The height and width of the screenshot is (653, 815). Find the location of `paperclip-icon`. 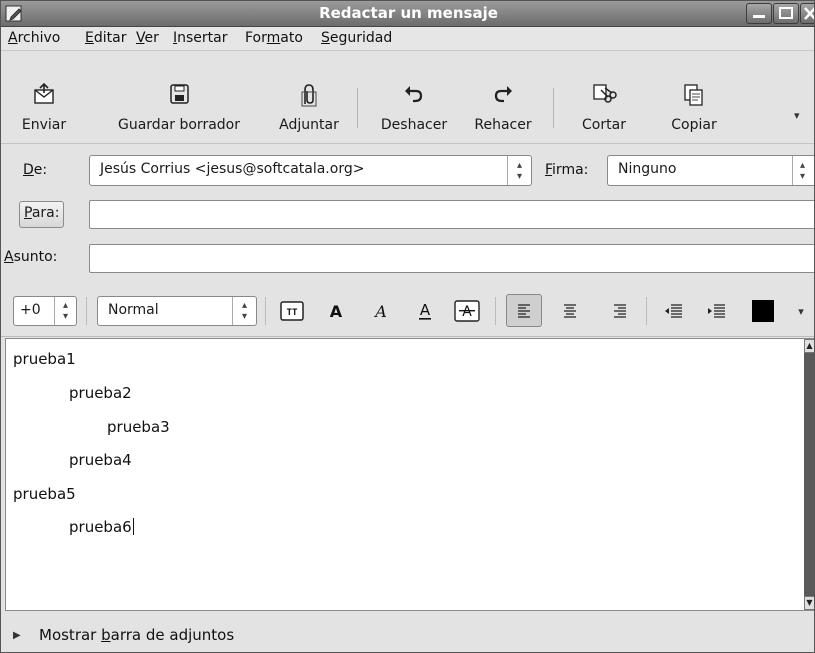

paperclip-icon is located at coordinates (309, 95).